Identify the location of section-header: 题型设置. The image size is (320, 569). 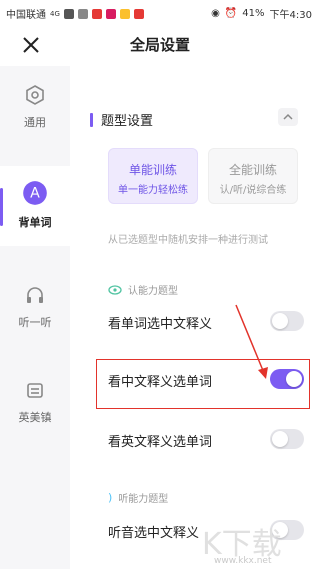
(121, 119).